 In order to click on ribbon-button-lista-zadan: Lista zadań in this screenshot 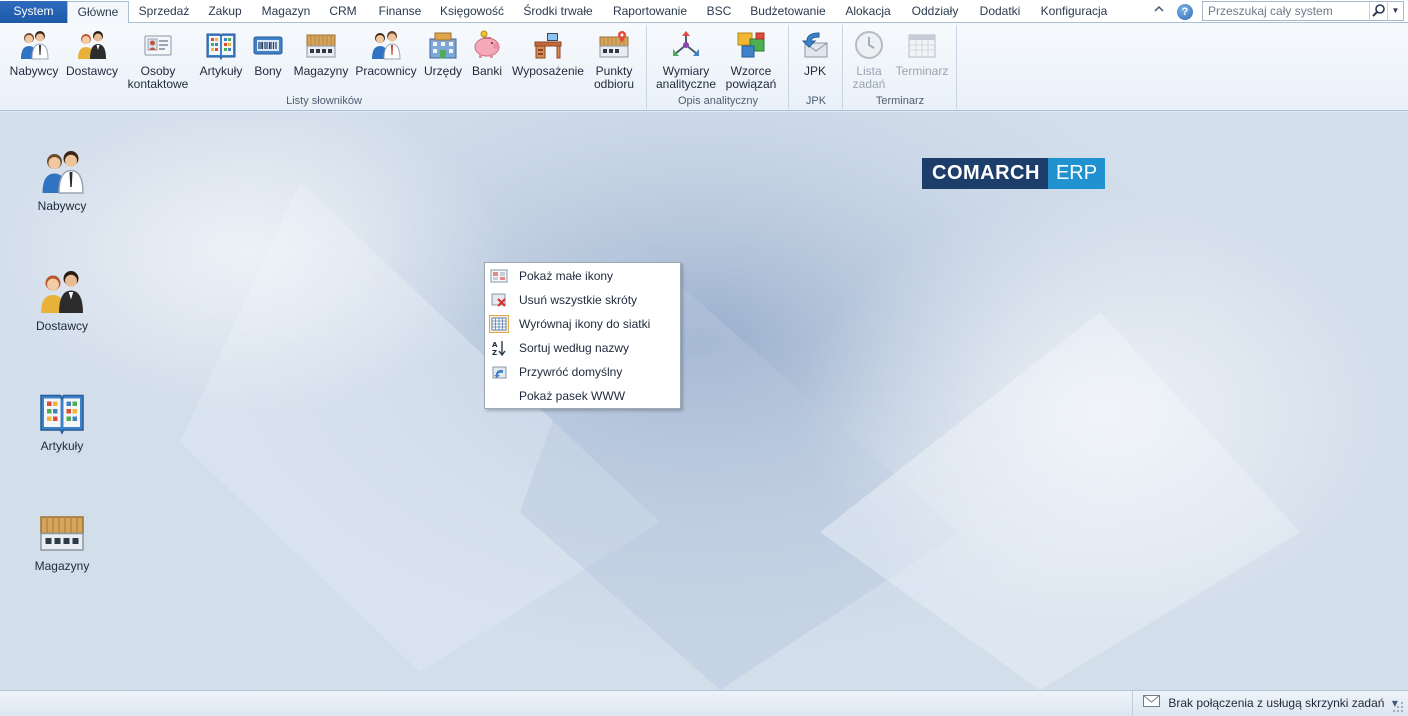, I will do `click(869, 62)`.